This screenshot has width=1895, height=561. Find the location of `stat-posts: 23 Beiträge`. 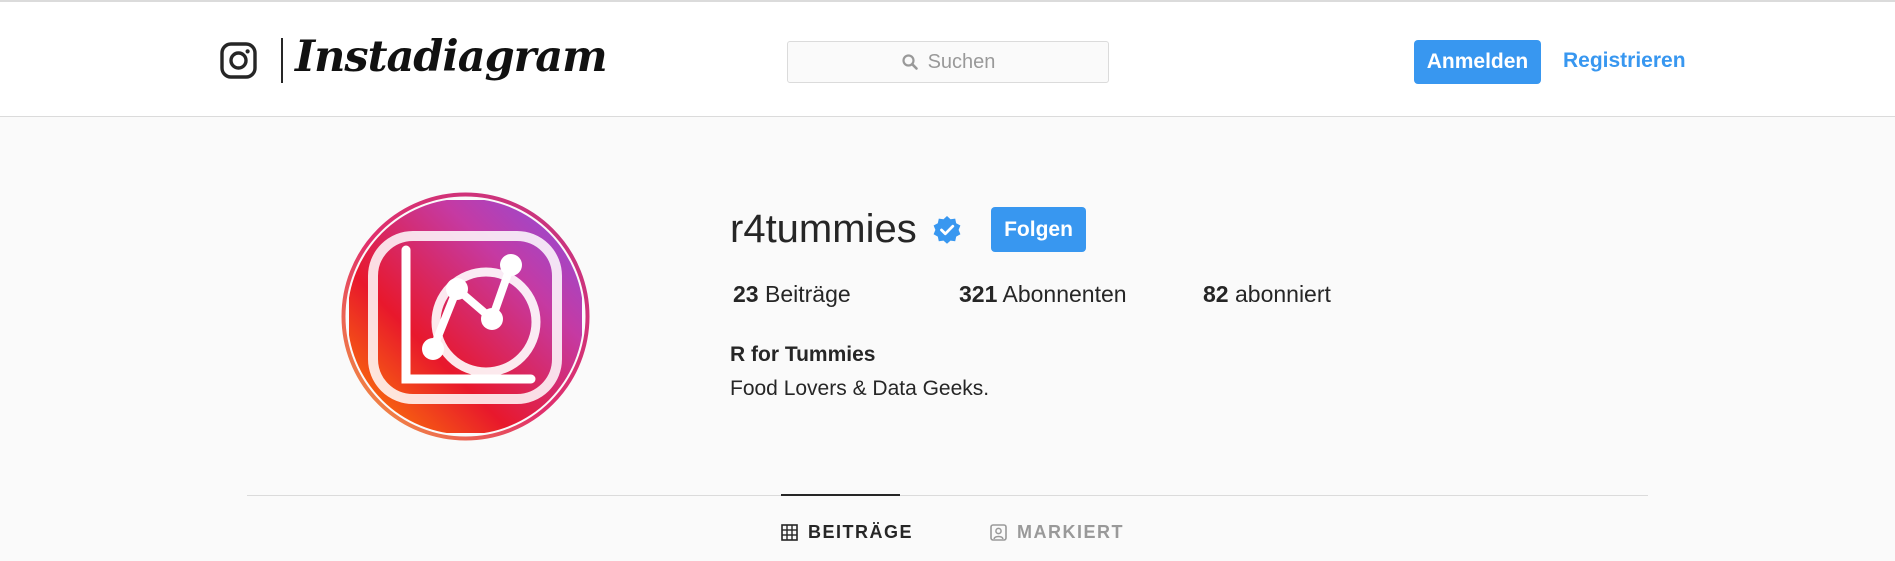

stat-posts: 23 Beiträge is located at coordinates (792, 294).